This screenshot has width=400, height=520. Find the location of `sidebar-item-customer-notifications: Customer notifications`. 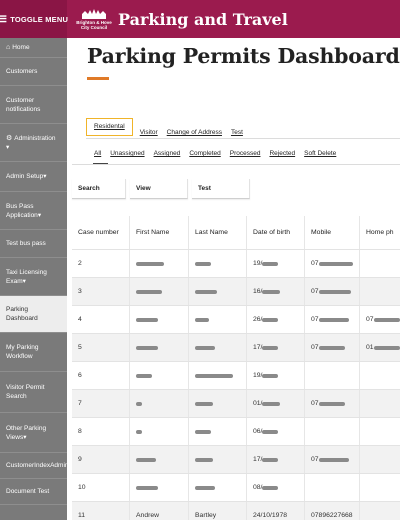

sidebar-item-customer-notifications: Customer notifications is located at coordinates (33, 105).